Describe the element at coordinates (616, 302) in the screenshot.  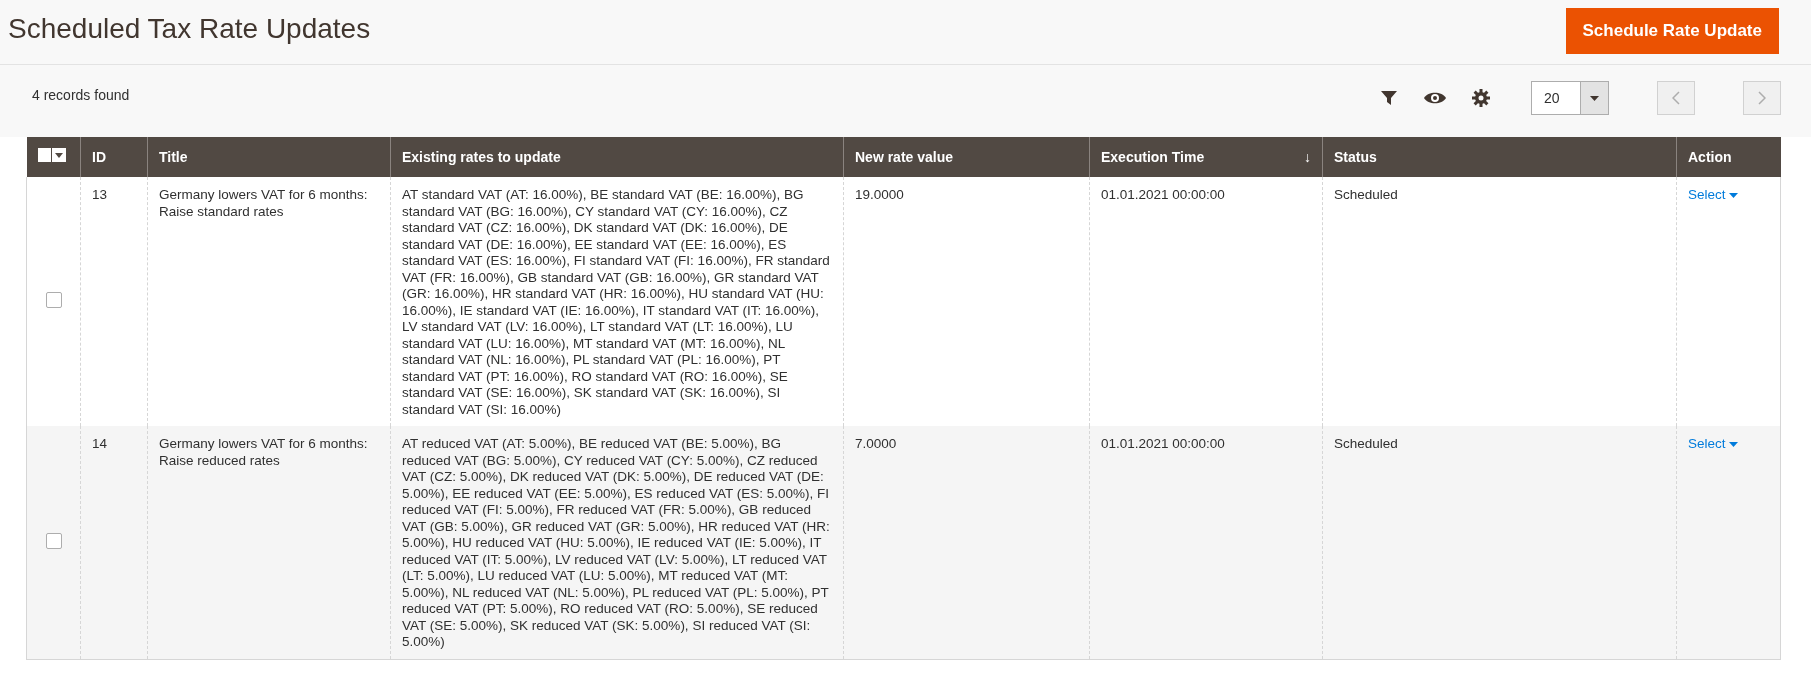
I see `table-cell: AT standard VAT (AT: 16.00%), BE standard VAT (BE: 16.00%), BG standard VAT (BG: 16.00%), CY standard VAT (CY: 16.00%), CZ standard VAT (CZ: 16.00%), DK standard VAT (DK: 16.00%), DE standard VAT (DE: 16.00%), EE standard VAT (EE: 16.00%), ES standard VAT (ES: 16.00%), FI standard VAT (FI: 16.00%), FR standard VAT (FR: 16.00%), GB standard VAT (GB: 16.00%), GR standard VAT (GR: 16.00%), HR standard VAT (HR: 16.00%), HU standard VAT (HU: 16.00%), IE standard VAT (IE: 16.00%), IT standard VAT (IT: 16.00%), LV standard VAT (LV: 16.00%), LT standard VAT (LT: 16.00%), LU standard VAT (LU: 16.00%), MT standard VAT (MT: 16.00%), NL standard VAT (NL: 16.00%), PL standard VAT (PL: 16.00%), PT standard VAT (PT: 16.00%), RO standard VAT (RO: 16.00%), SE standard VAT (SE: 16.00%), SK standard VAT (SK: 16.00%), SI standard VAT (SI: 16.00%)` at that location.